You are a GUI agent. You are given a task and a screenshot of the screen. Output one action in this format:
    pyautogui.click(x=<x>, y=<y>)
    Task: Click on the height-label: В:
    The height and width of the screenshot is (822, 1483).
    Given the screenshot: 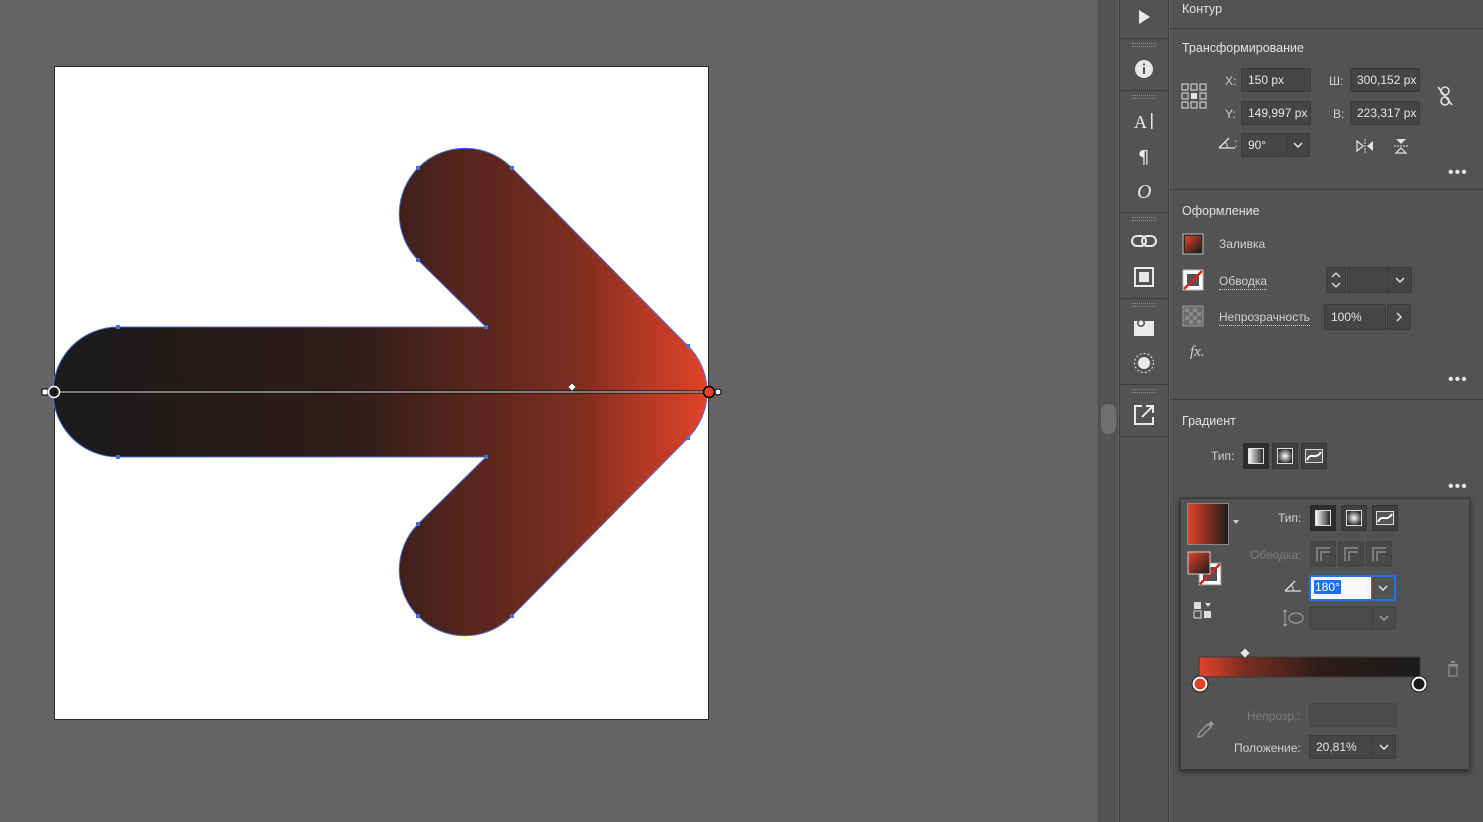 What is the action you would take?
    pyautogui.click(x=1339, y=114)
    